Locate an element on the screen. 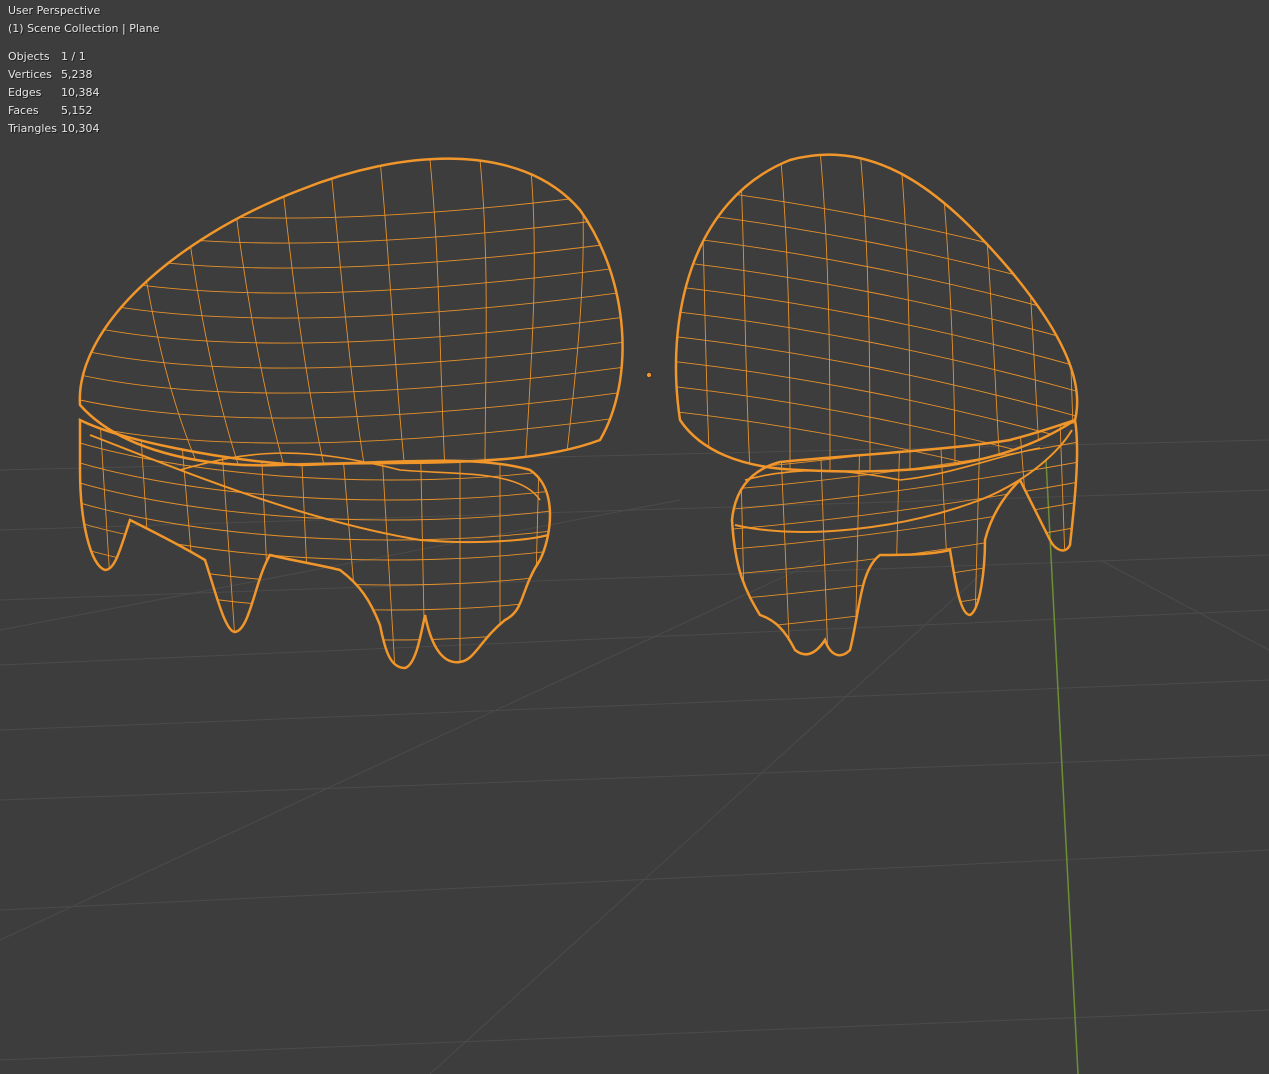  stat-label: Vertices is located at coordinates (30, 74).